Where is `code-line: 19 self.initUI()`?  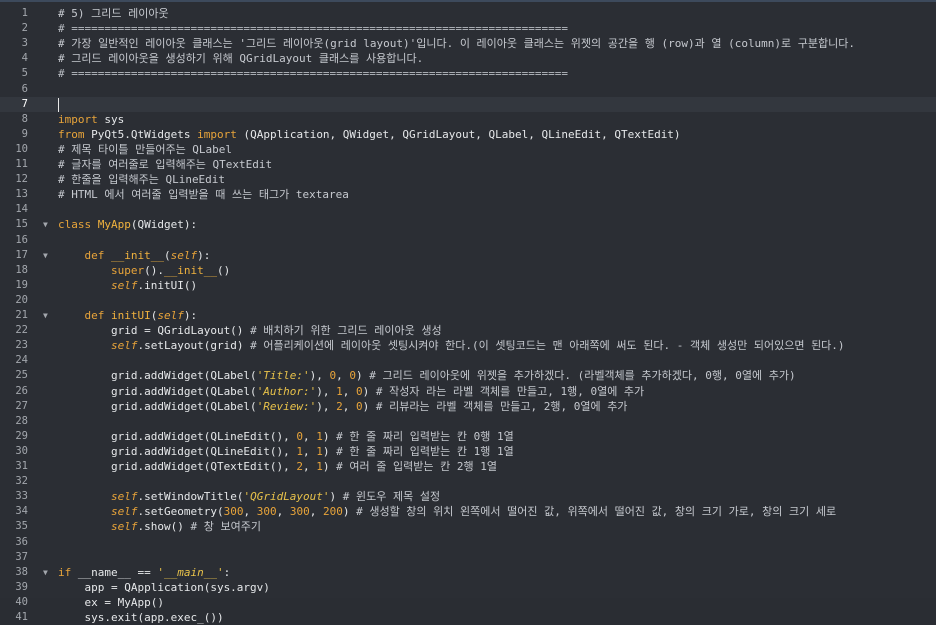 code-line: 19 self.initUI() is located at coordinates (468, 285).